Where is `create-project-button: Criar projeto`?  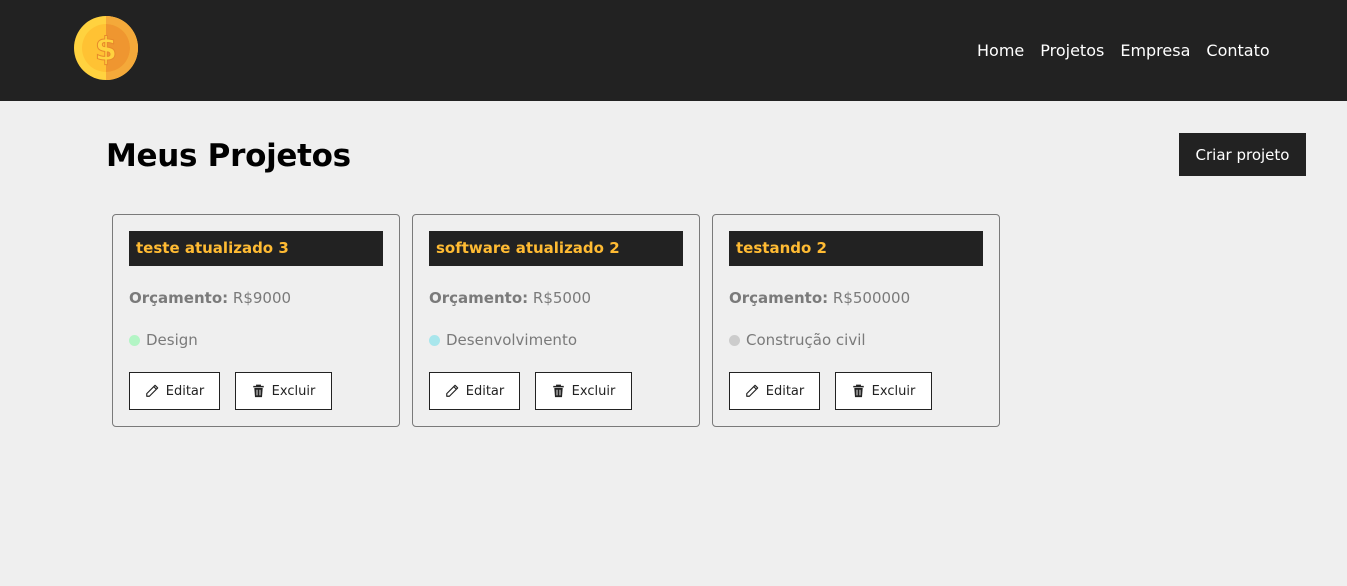 create-project-button: Criar projeto is located at coordinates (1242, 154).